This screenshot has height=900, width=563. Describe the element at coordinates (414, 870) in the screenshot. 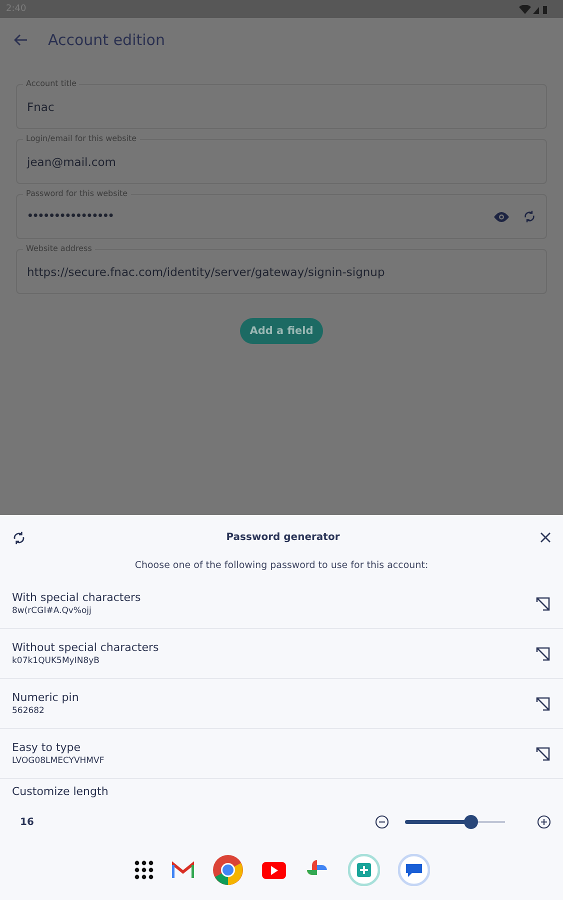

I see `chat-icon` at that location.